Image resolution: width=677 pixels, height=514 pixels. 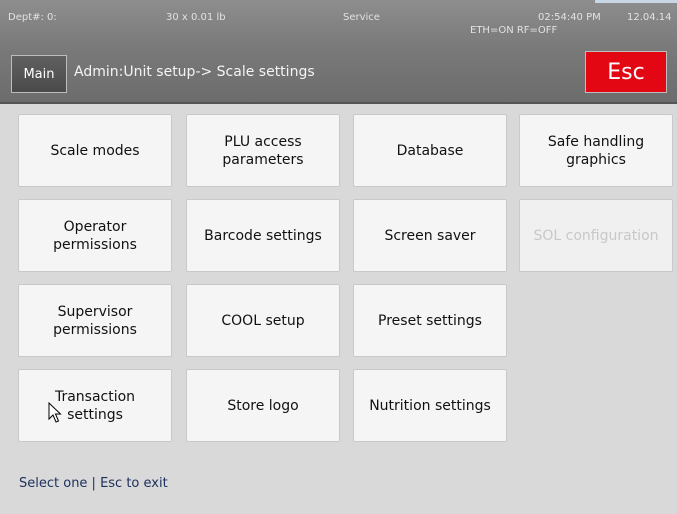 I want to click on tile-label: Nutrition settings, so click(x=430, y=405).